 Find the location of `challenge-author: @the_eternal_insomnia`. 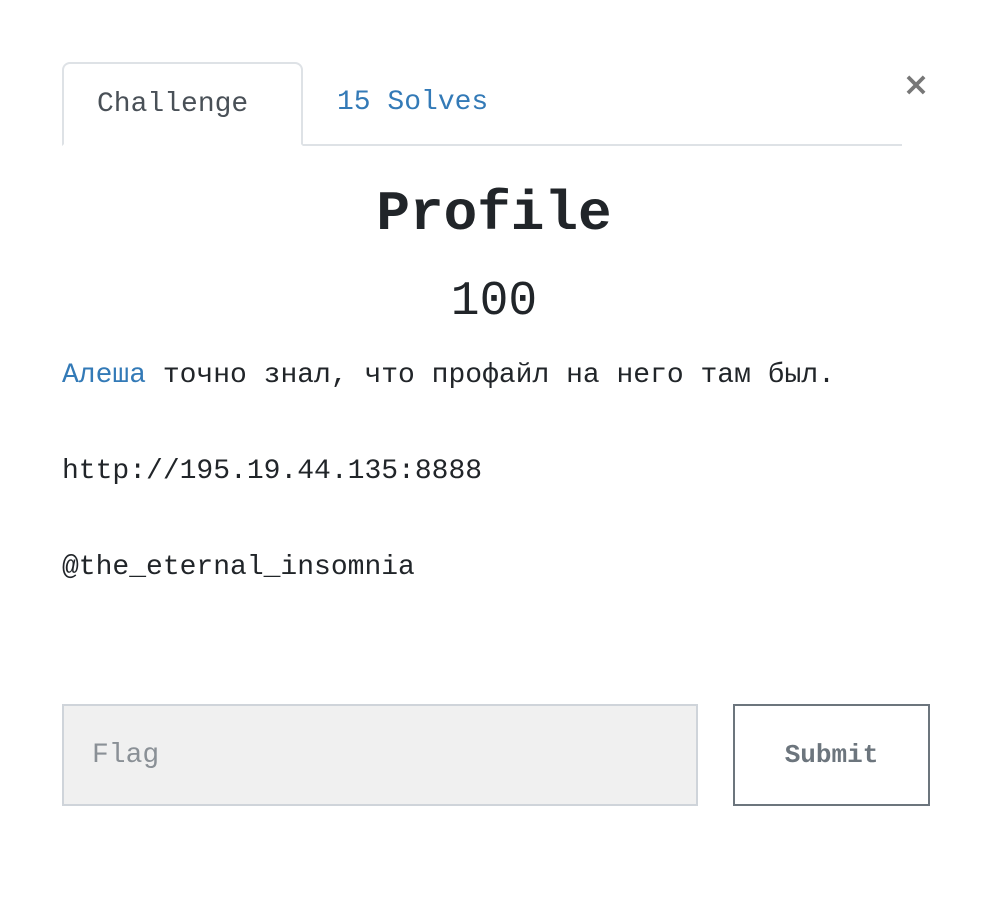

challenge-author: @the_eternal_insomnia is located at coordinates (238, 567).